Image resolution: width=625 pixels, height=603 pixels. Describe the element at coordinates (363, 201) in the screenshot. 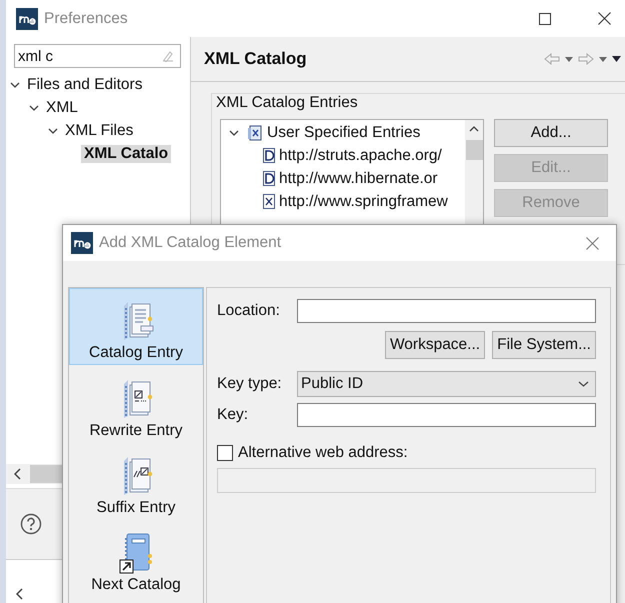

I see `tree-item: http://www.springframew` at that location.